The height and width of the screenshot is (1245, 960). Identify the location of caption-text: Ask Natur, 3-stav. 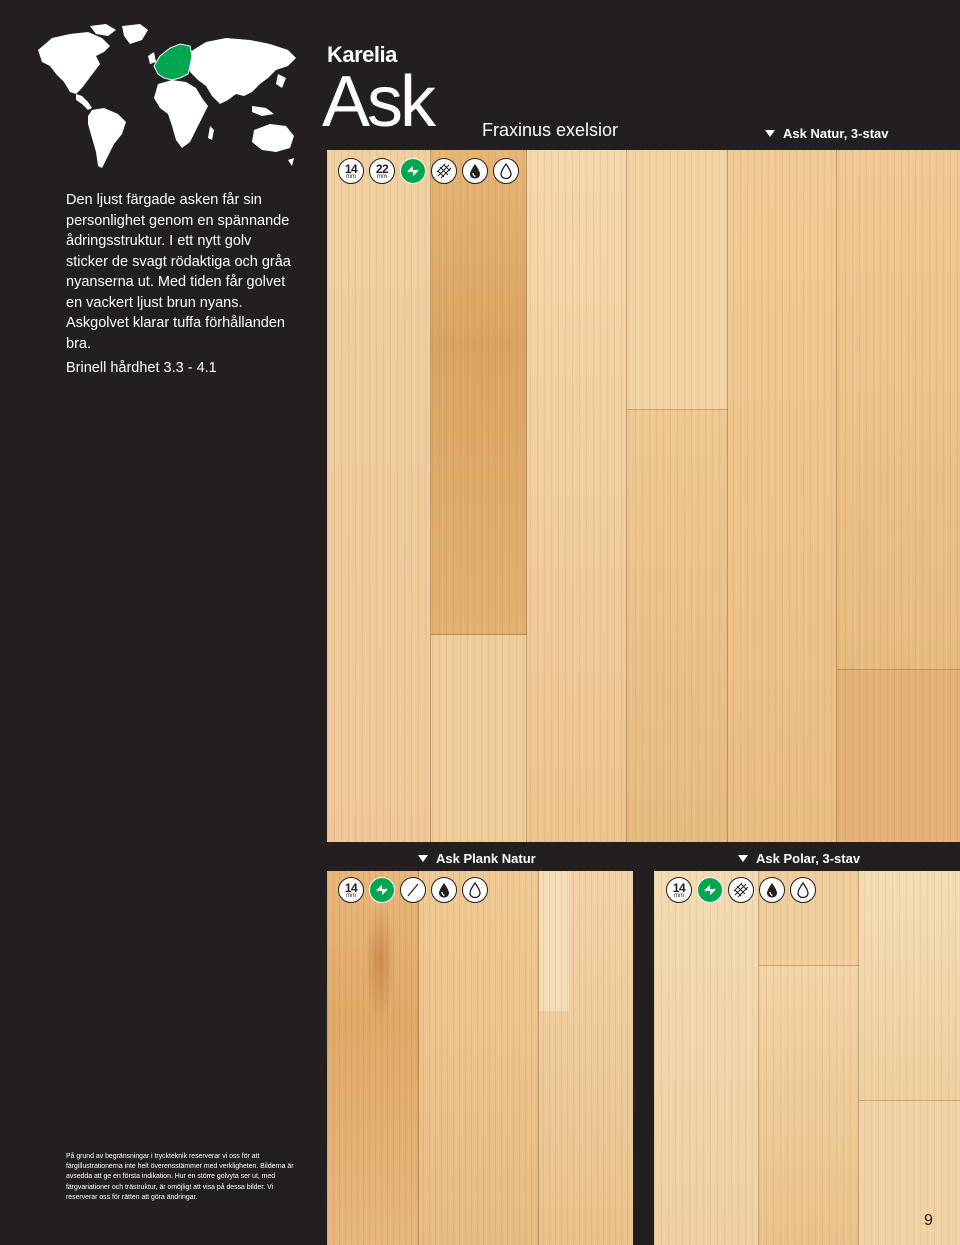
(836, 133).